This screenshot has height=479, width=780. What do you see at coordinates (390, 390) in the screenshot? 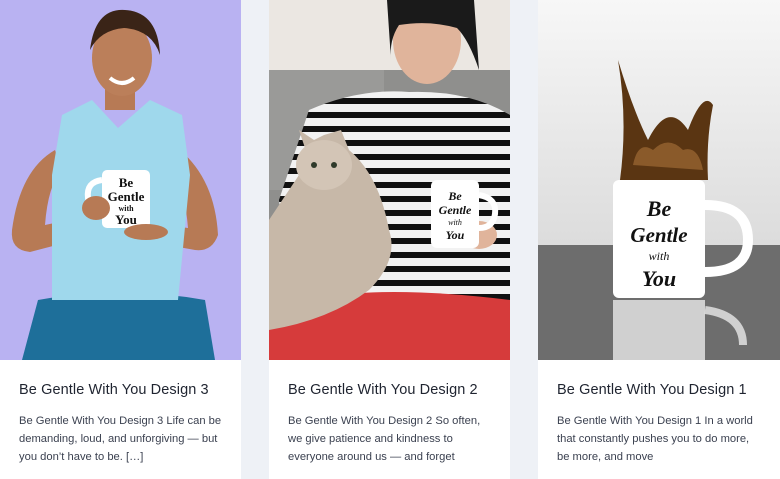
I see `post-title: Be Gentle With You Design 2` at bounding box center [390, 390].